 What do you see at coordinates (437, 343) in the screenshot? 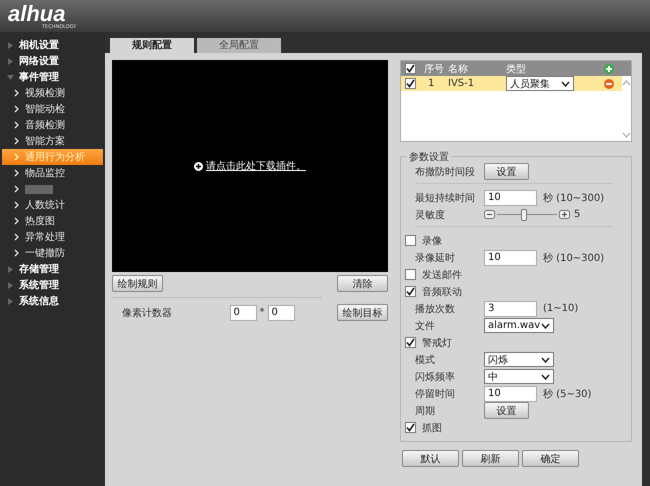
I see `checkbox-label: 警戒灯` at bounding box center [437, 343].